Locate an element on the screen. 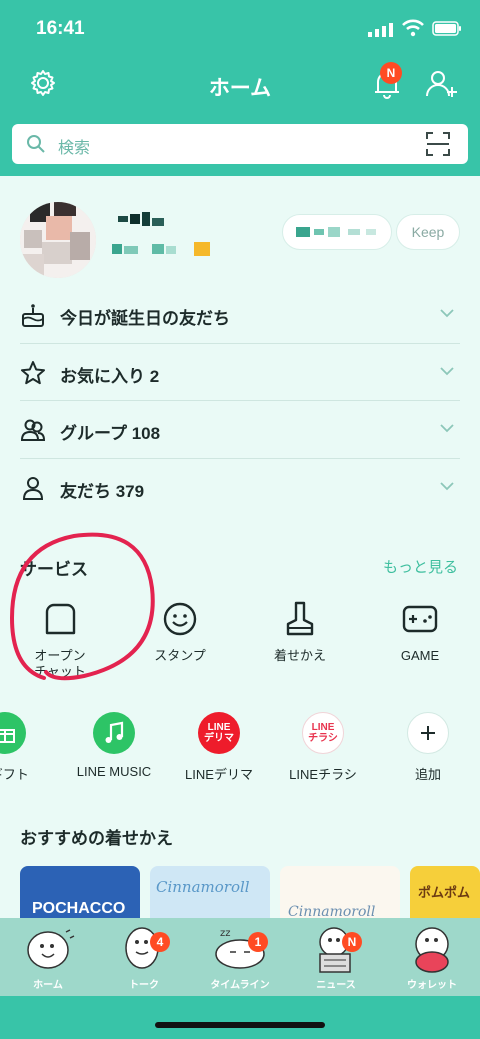 The height and width of the screenshot is (1039, 480). app-label: LINE MUSIC is located at coordinates (114, 771).